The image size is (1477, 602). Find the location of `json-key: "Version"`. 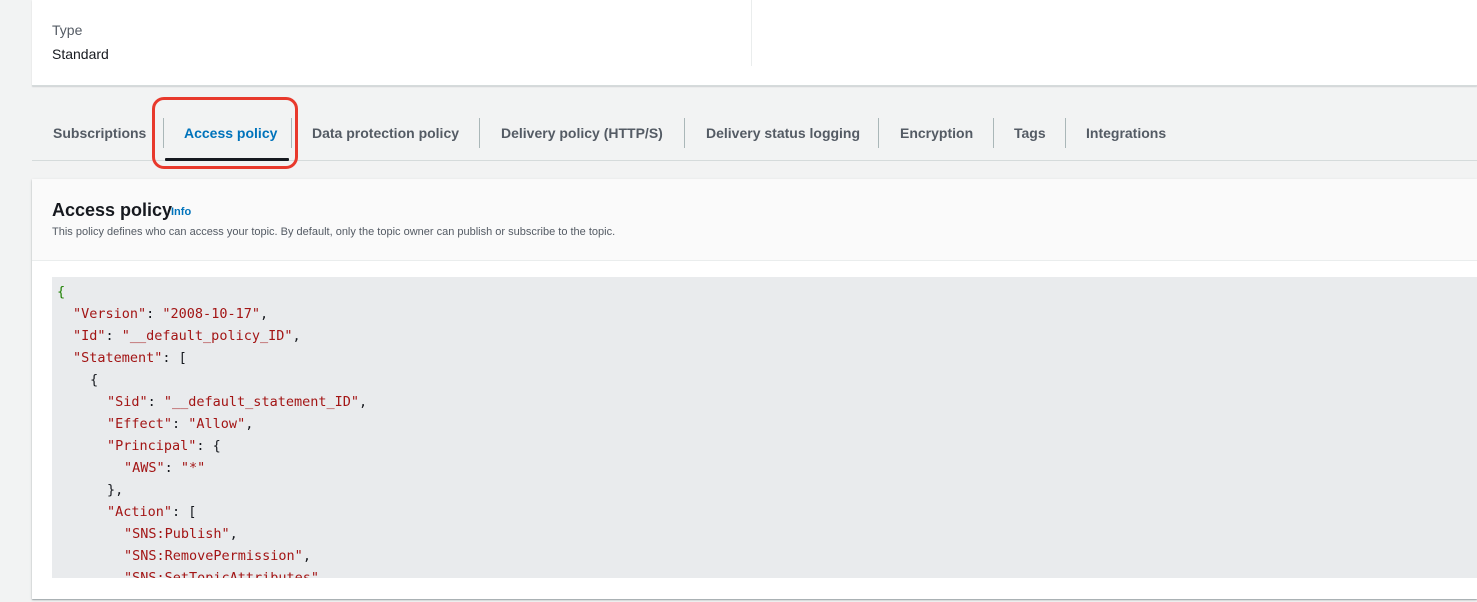

json-key: "Version" is located at coordinates (110, 314).